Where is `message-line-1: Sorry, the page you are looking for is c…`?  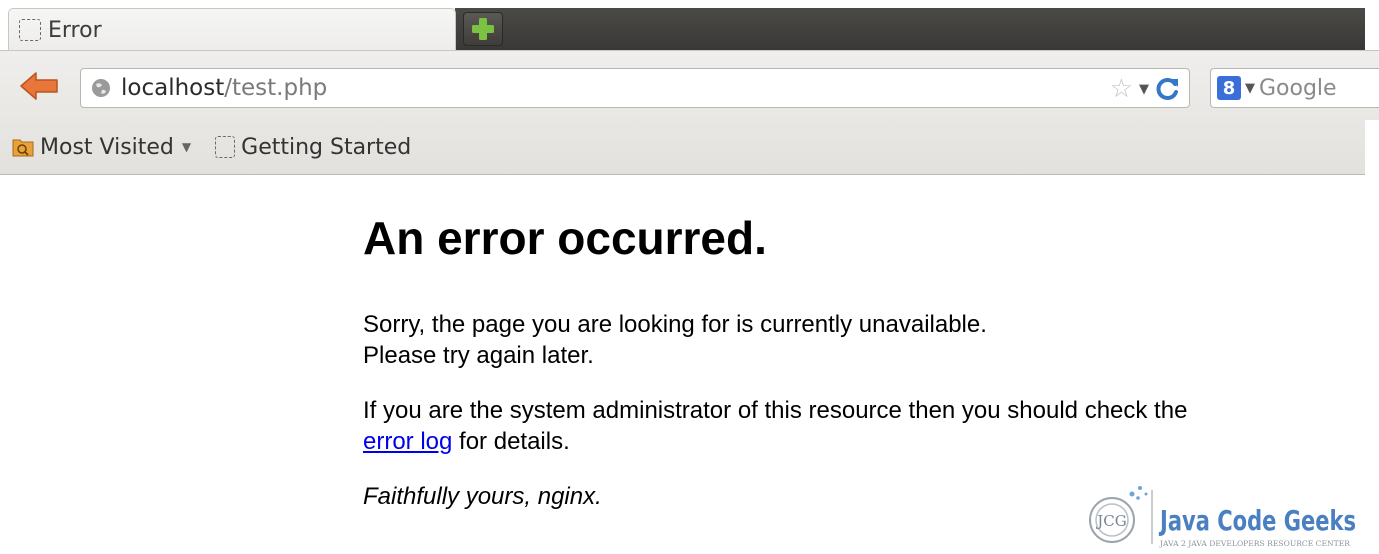
message-line-1: Sorry, the page you are looking for is c… is located at coordinates (675, 324).